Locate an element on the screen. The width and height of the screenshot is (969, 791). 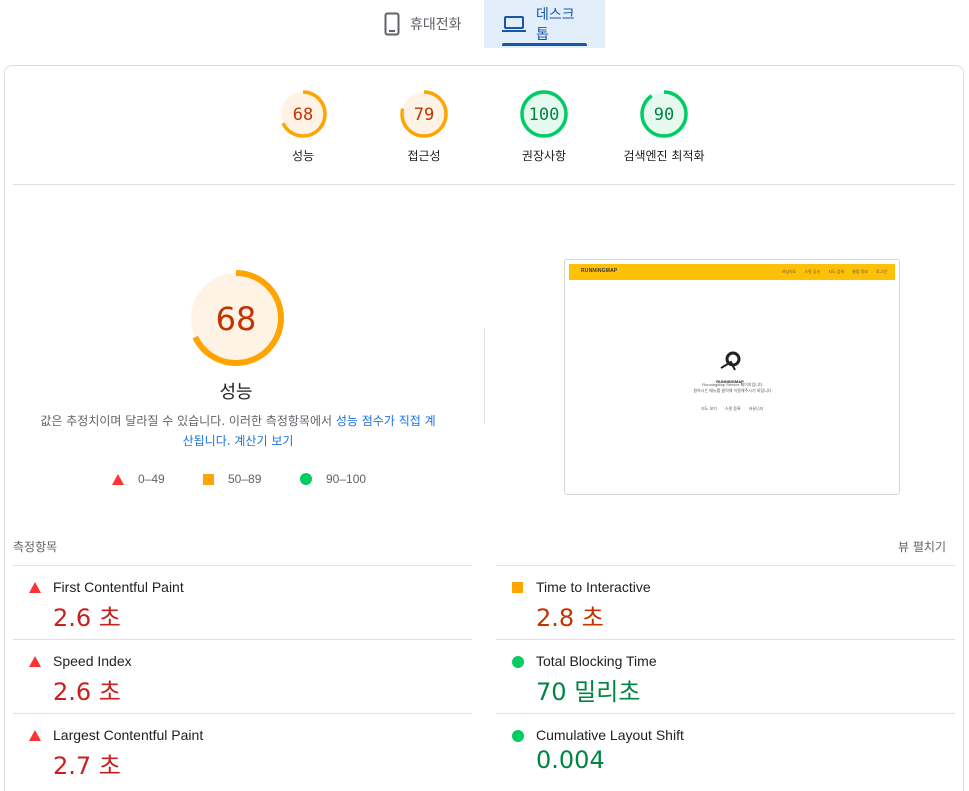
metric-tti: Time to Interactive 2.8 초 is located at coordinates (725, 602).